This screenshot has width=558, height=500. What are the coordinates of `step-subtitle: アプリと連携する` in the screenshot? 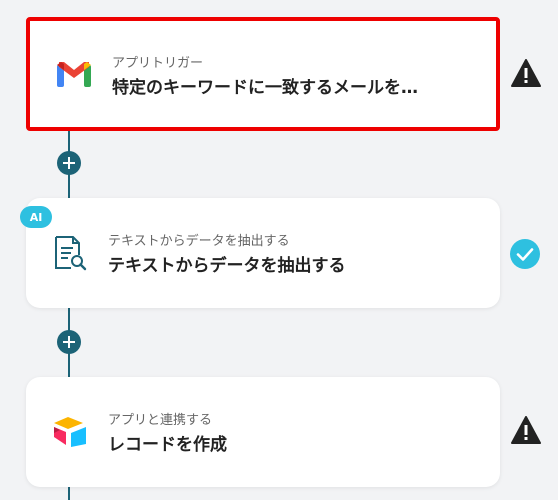 It's located at (160, 420).